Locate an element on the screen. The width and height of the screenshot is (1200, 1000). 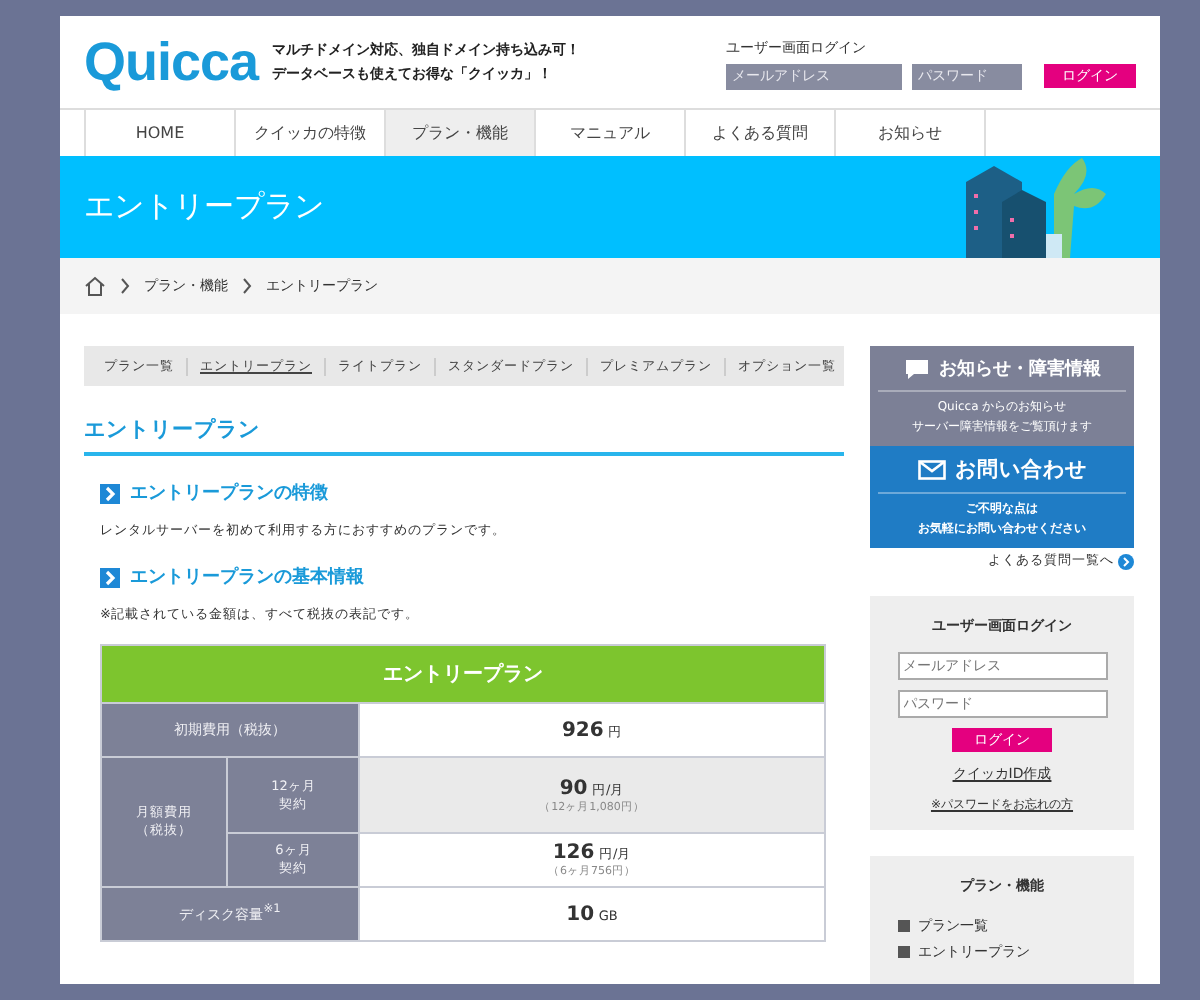
section-heading: エントリープランの基本情報 is located at coordinates (247, 577).